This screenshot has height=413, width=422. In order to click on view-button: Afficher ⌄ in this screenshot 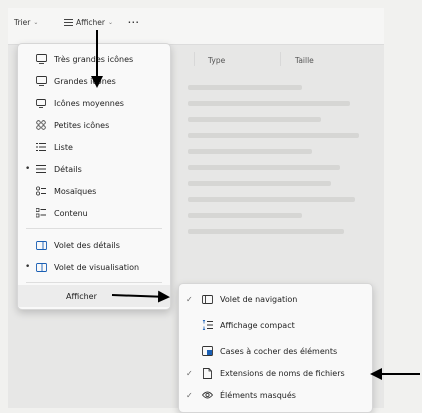, I will do `click(88, 22)`.